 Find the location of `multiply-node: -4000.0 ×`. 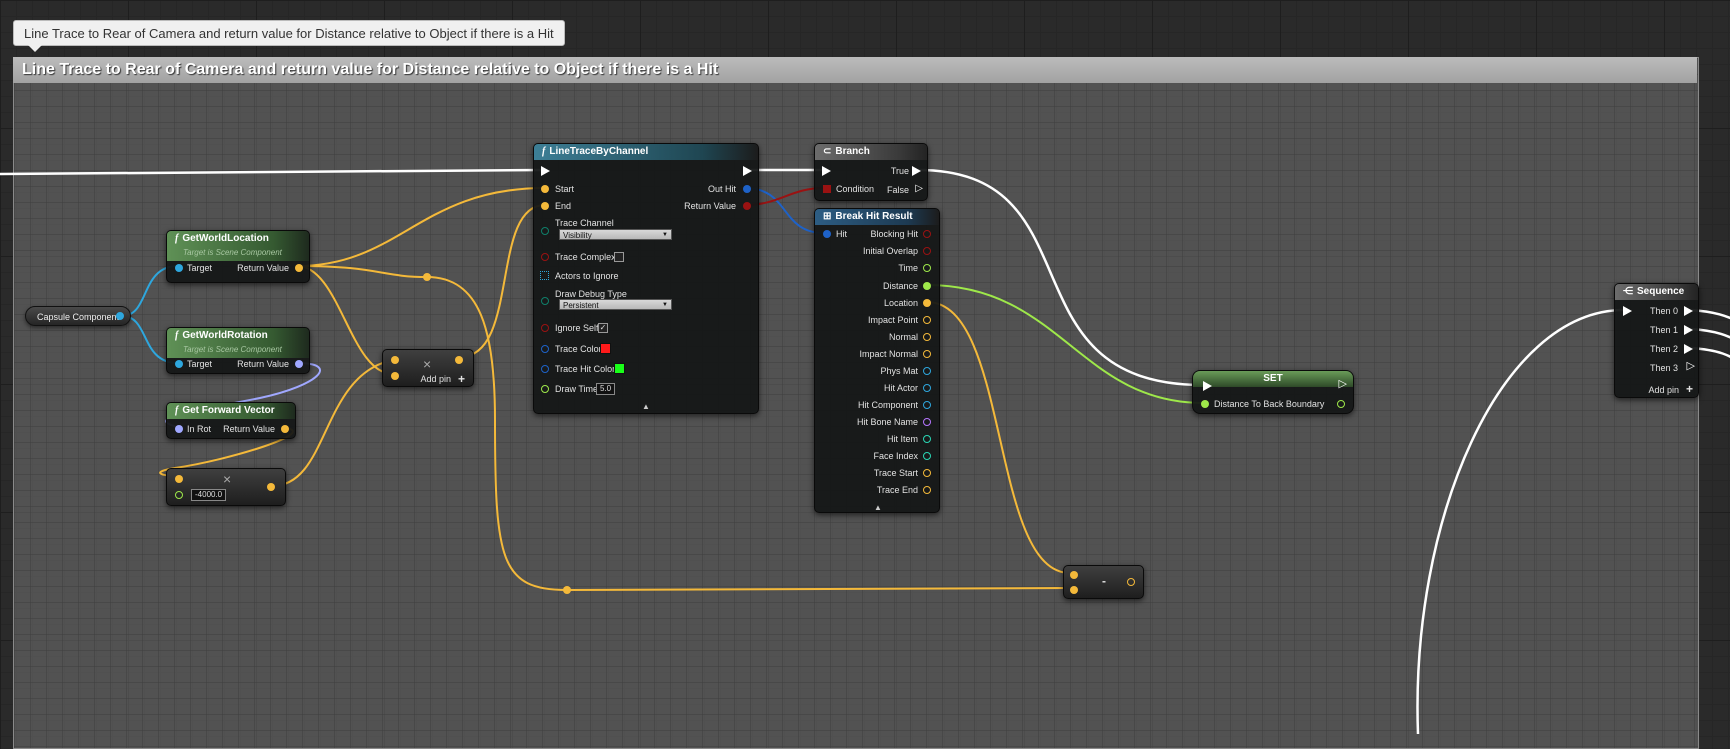

multiply-node: -4000.0 × is located at coordinates (226, 487).